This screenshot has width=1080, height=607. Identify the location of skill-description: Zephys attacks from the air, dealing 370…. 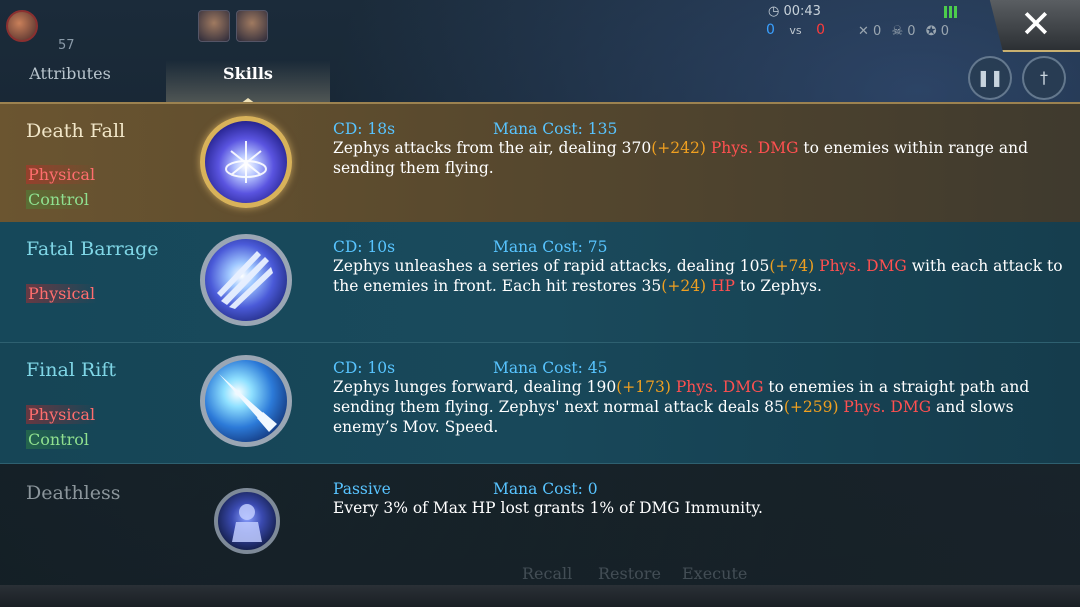
(698, 158).